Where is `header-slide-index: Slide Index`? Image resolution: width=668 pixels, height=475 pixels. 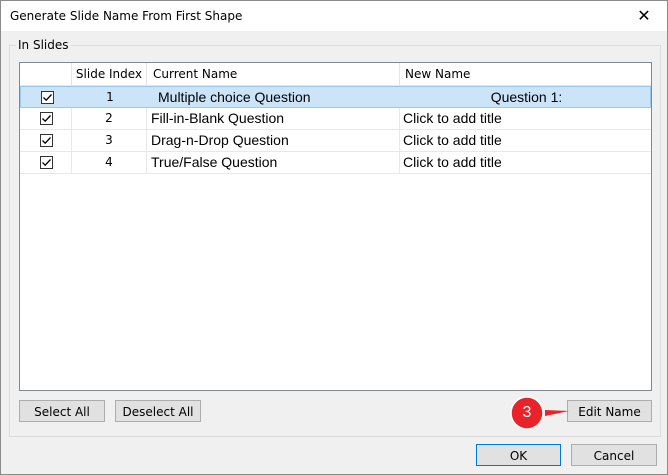 header-slide-index: Slide Index is located at coordinates (109, 74).